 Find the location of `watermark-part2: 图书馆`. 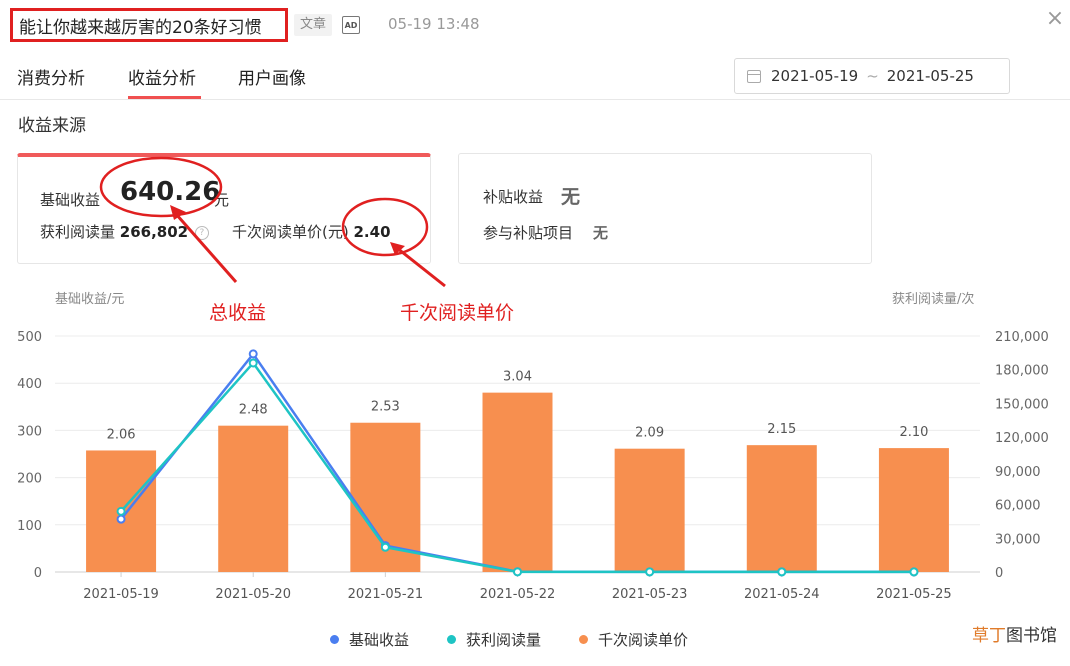

watermark-part2: 图书馆 is located at coordinates (1031, 636).